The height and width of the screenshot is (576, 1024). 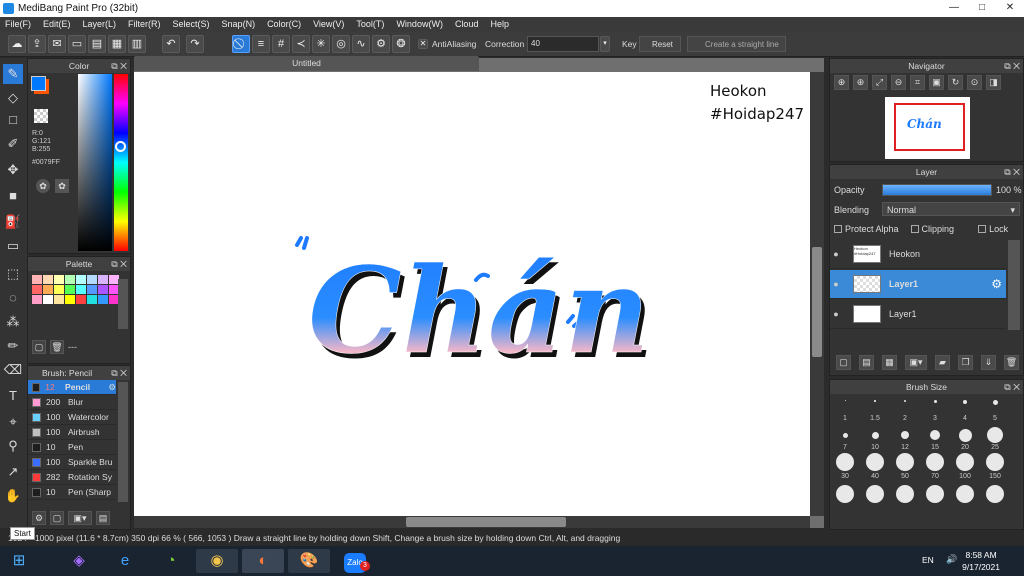 What do you see at coordinates (13, 396) in the screenshot?
I see `text-tool-icon: T` at bounding box center [13, 396].